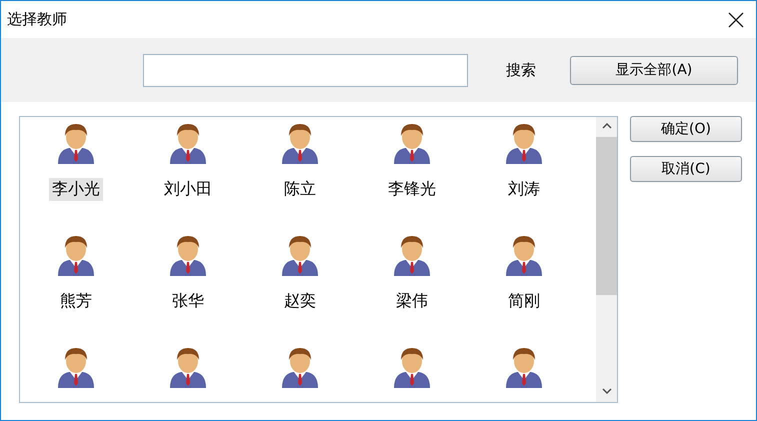 Image resolution: width=757 pixels, height=421 pixels. What do you see at coordinates (300, 301) in the screenshot?
I see `teacher-name: 赵奕` at bounding box center [300, 301].